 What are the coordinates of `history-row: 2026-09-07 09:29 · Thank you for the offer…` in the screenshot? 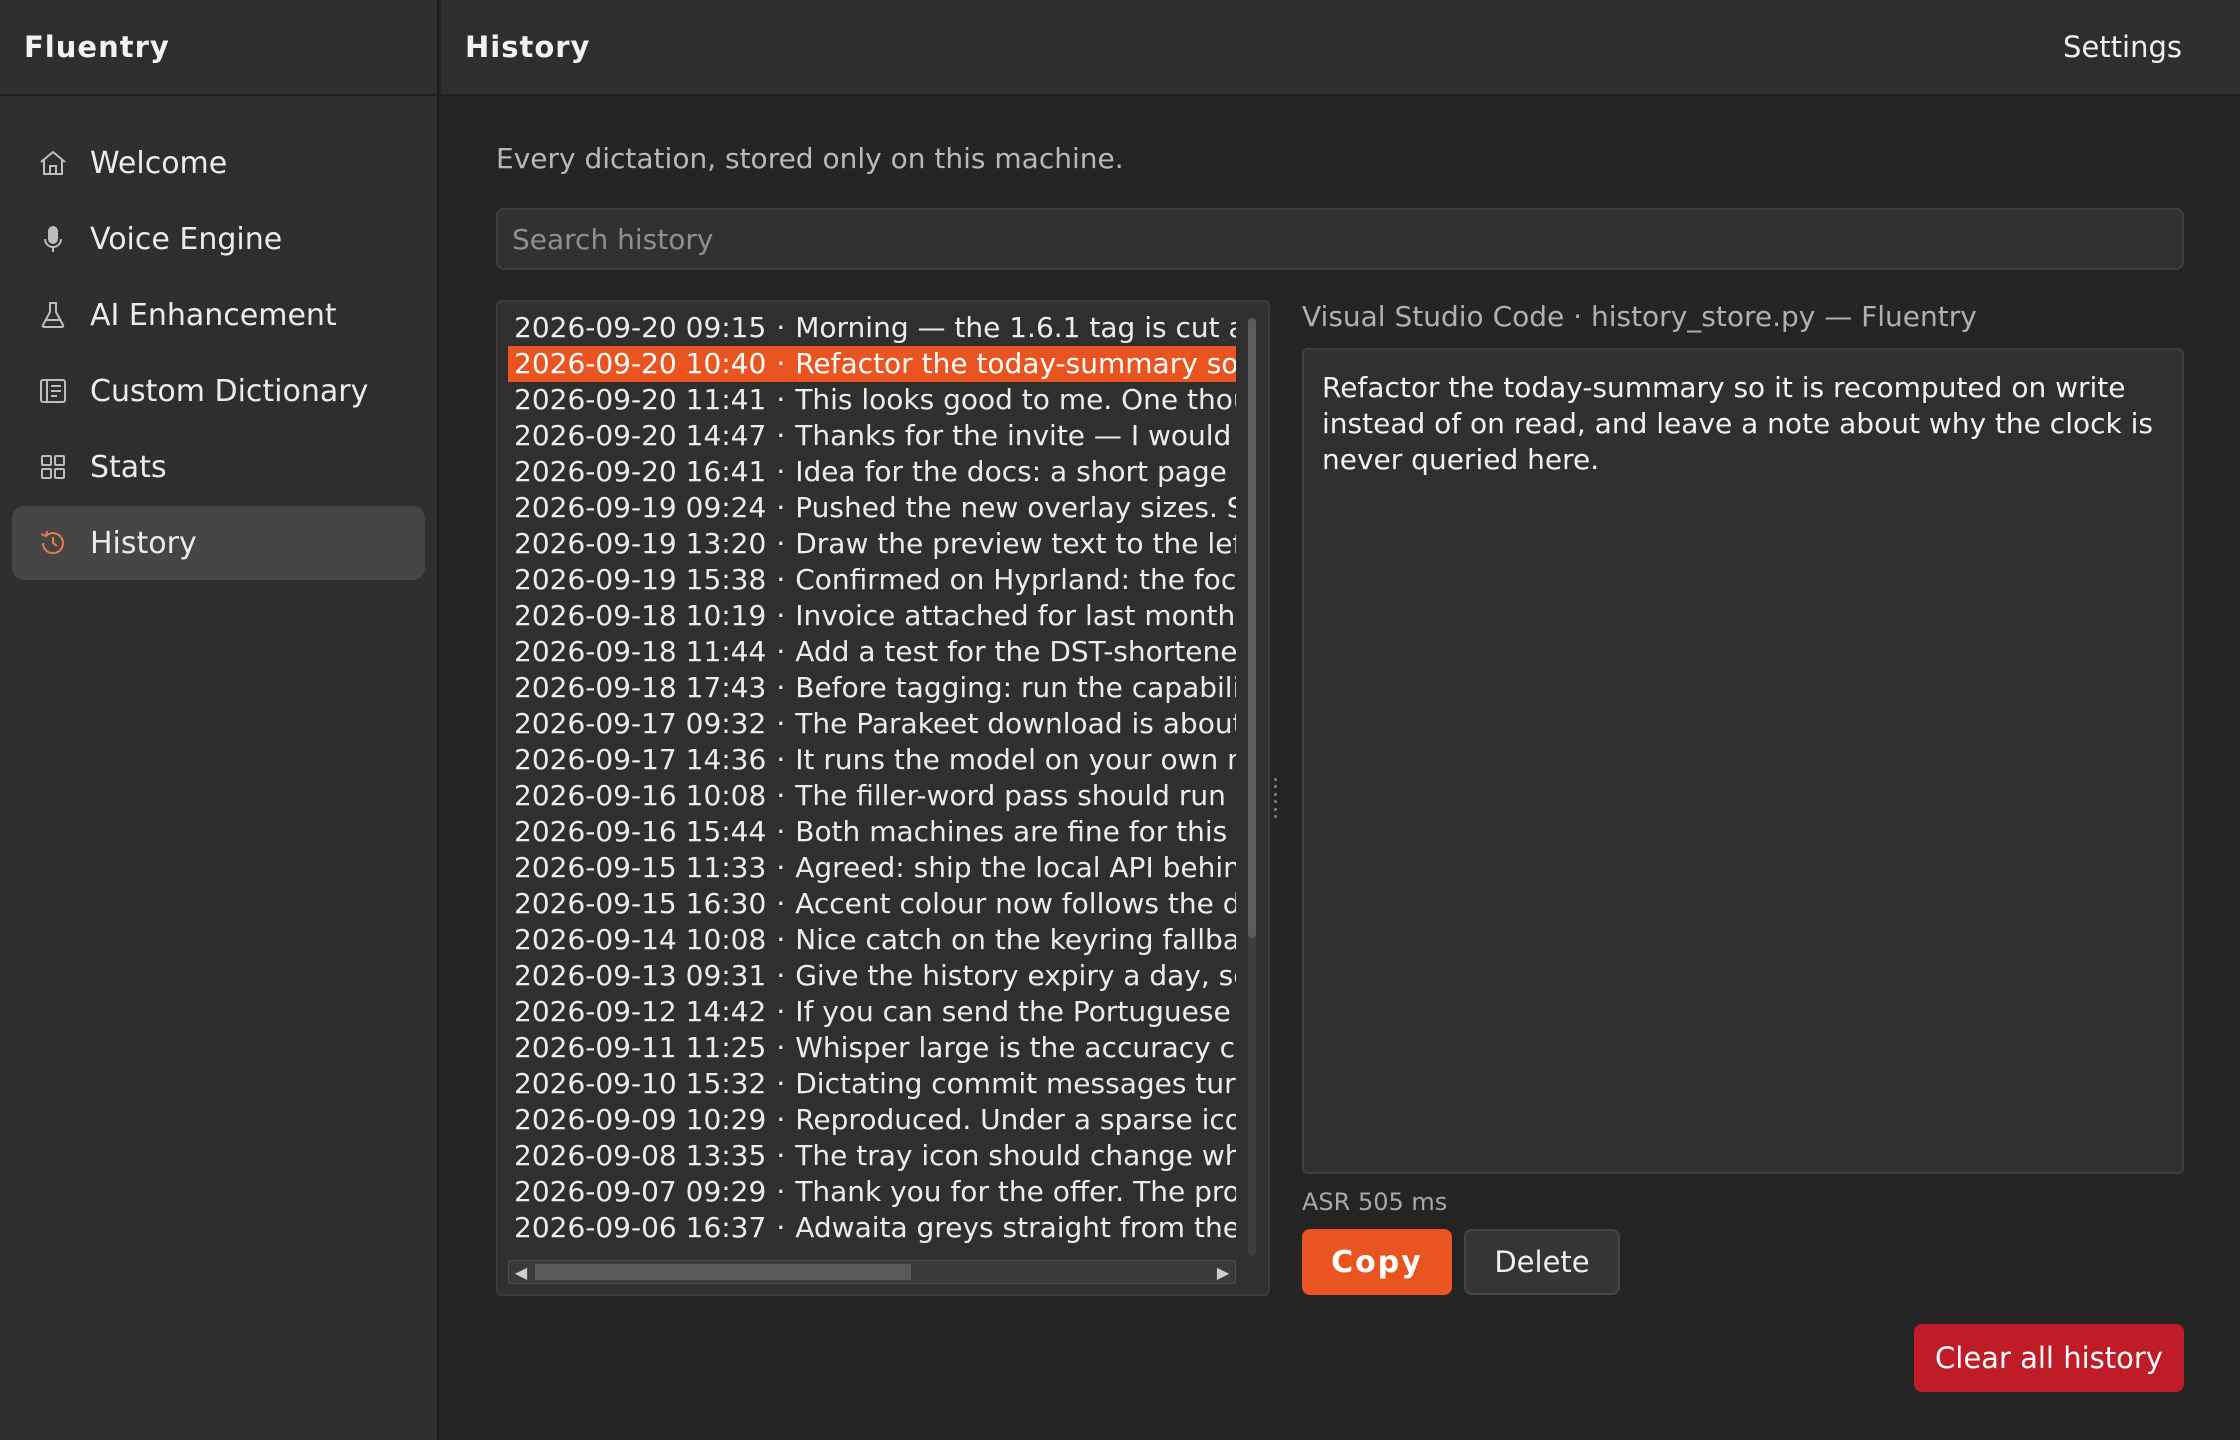 It's located at (872, 1192).